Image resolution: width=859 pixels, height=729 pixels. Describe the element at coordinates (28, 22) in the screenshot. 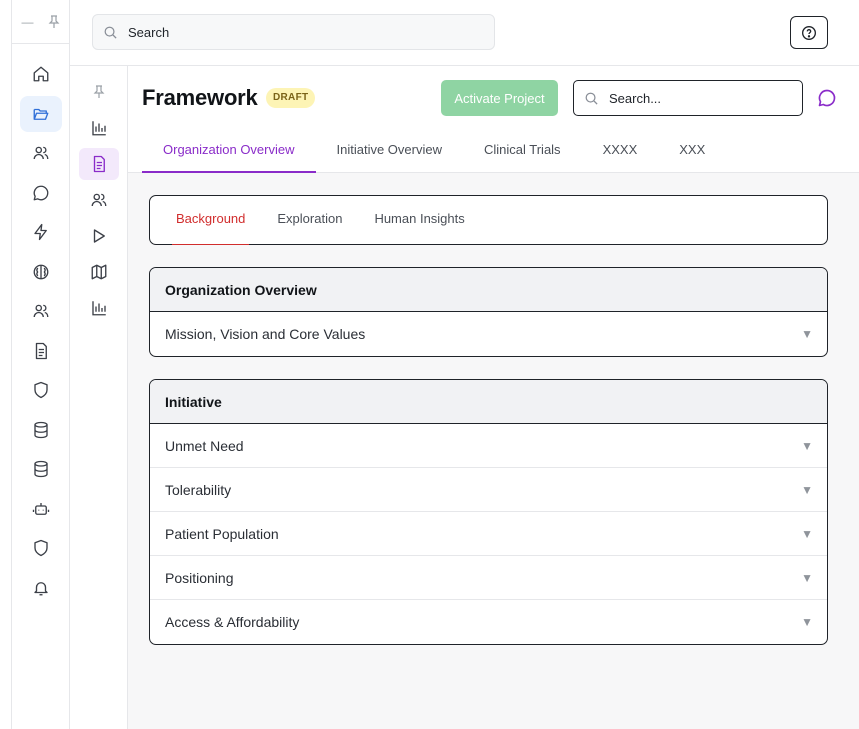

I see `minimize-button: —` at that location.